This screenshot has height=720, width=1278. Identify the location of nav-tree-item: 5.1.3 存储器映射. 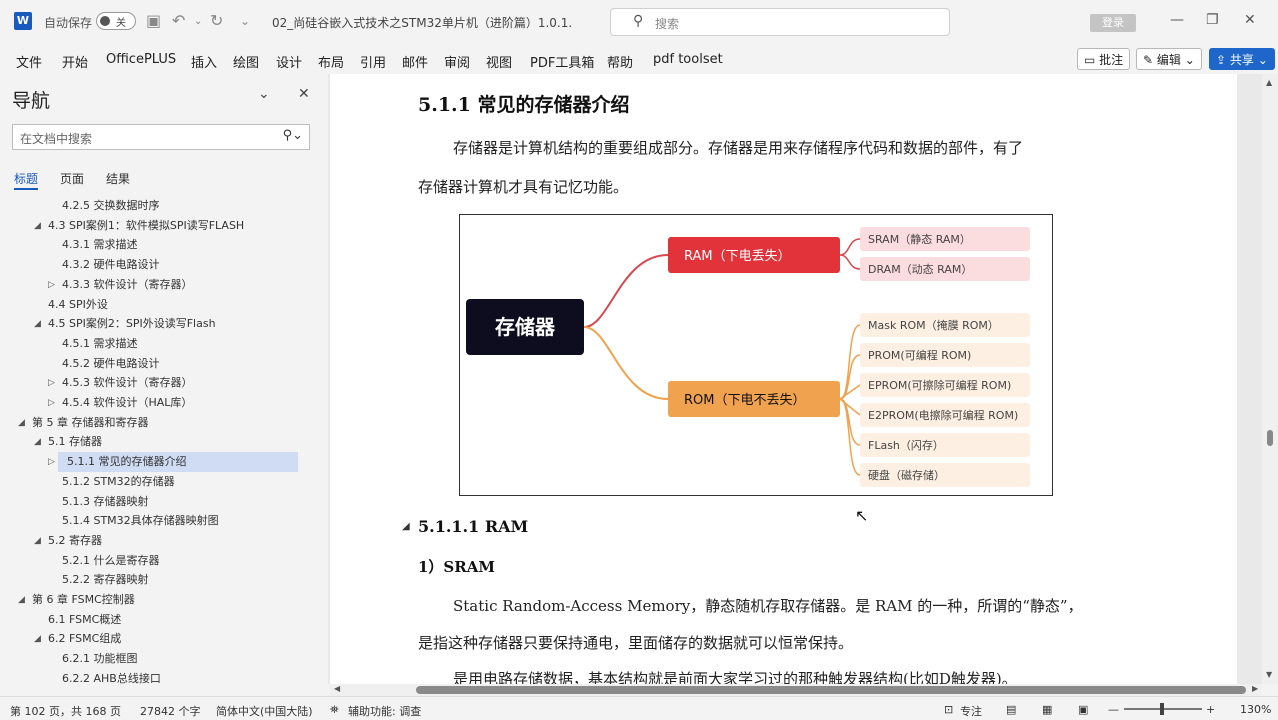
(160, 502).